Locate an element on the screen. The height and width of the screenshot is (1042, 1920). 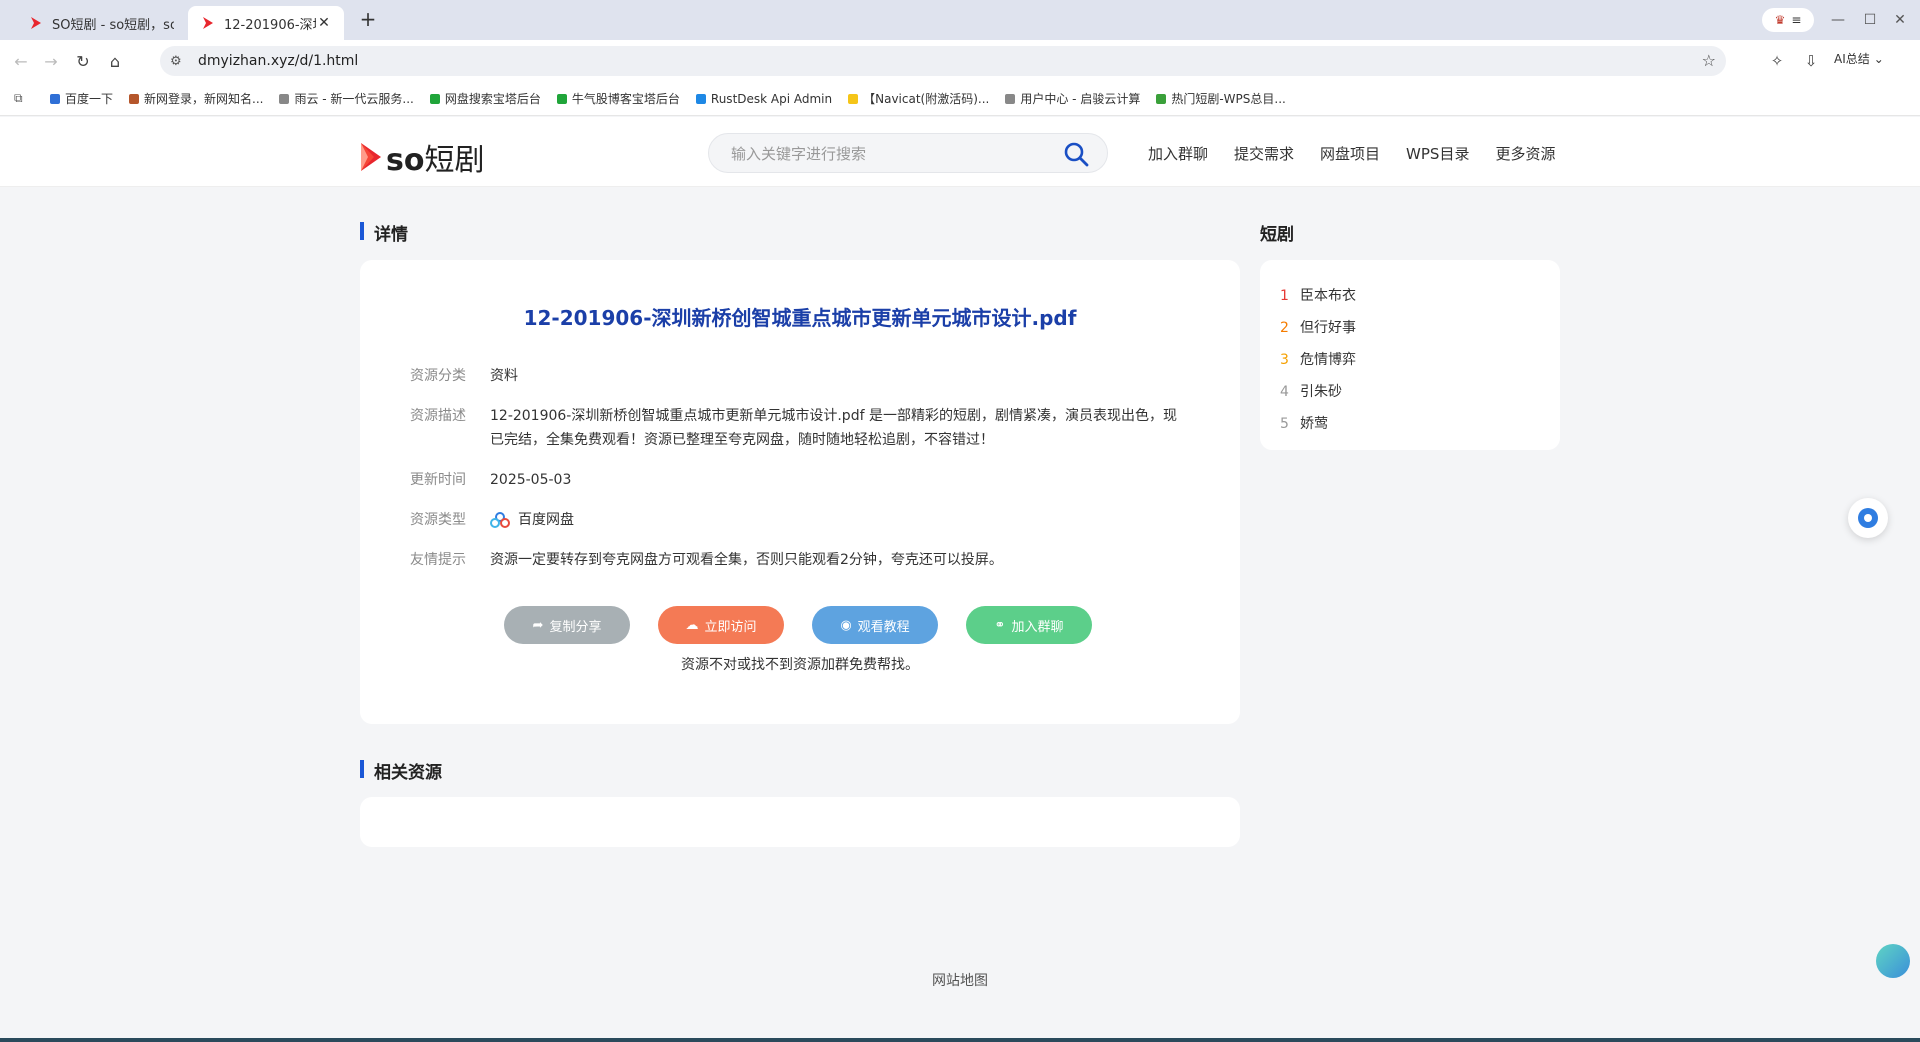
list-item: 3 危情博弈 is located at coordinates (1318, 360).